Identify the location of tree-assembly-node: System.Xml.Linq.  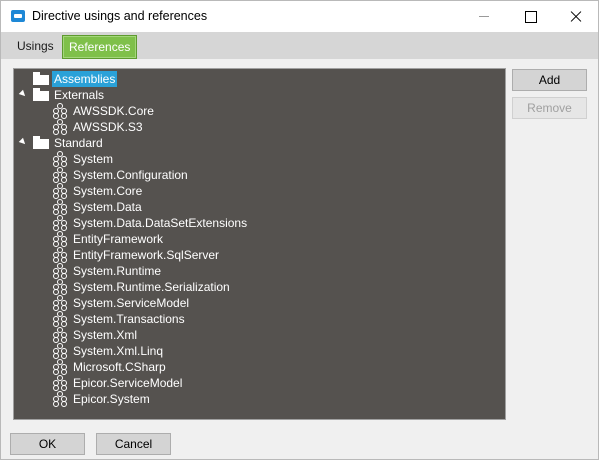
(259, 351).